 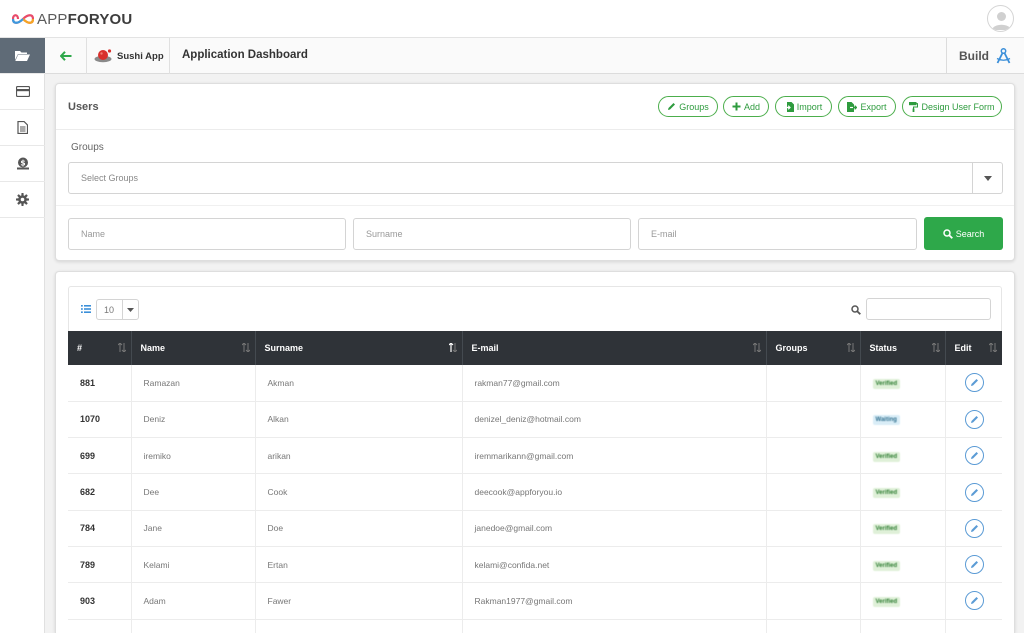 I want to click on cell-name: Adam, so click(x=193, y=601).